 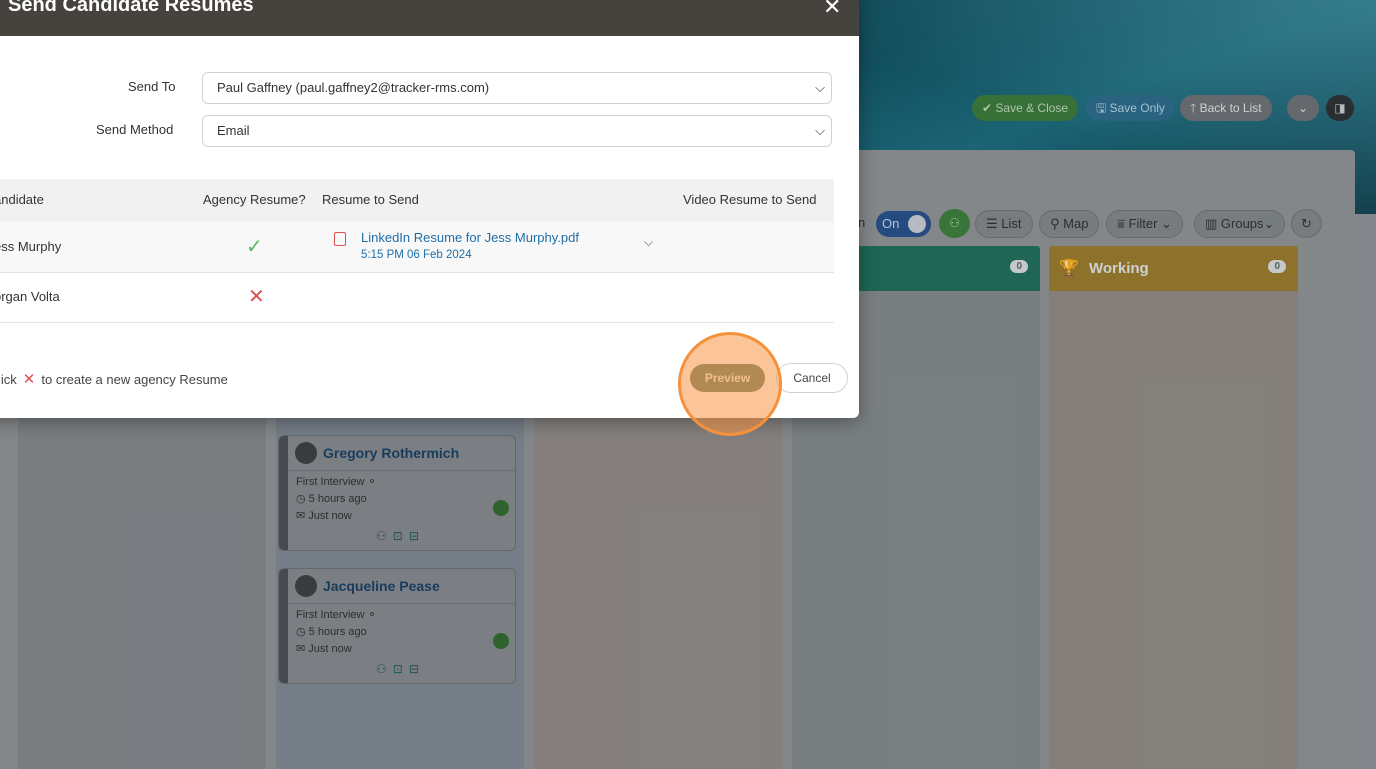 What do you see at coordinates (254, 199) in the screenshot?
I see `column-header-agency-resume: Agency Resume?` at bounding box center [254, 199].